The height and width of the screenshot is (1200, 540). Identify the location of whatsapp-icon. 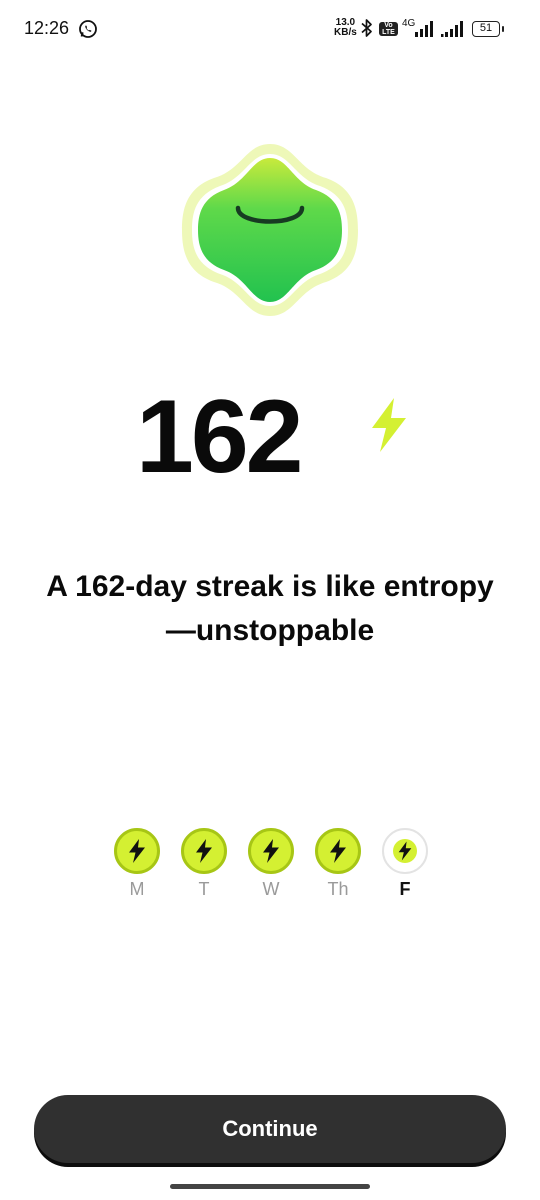
(88, 29).